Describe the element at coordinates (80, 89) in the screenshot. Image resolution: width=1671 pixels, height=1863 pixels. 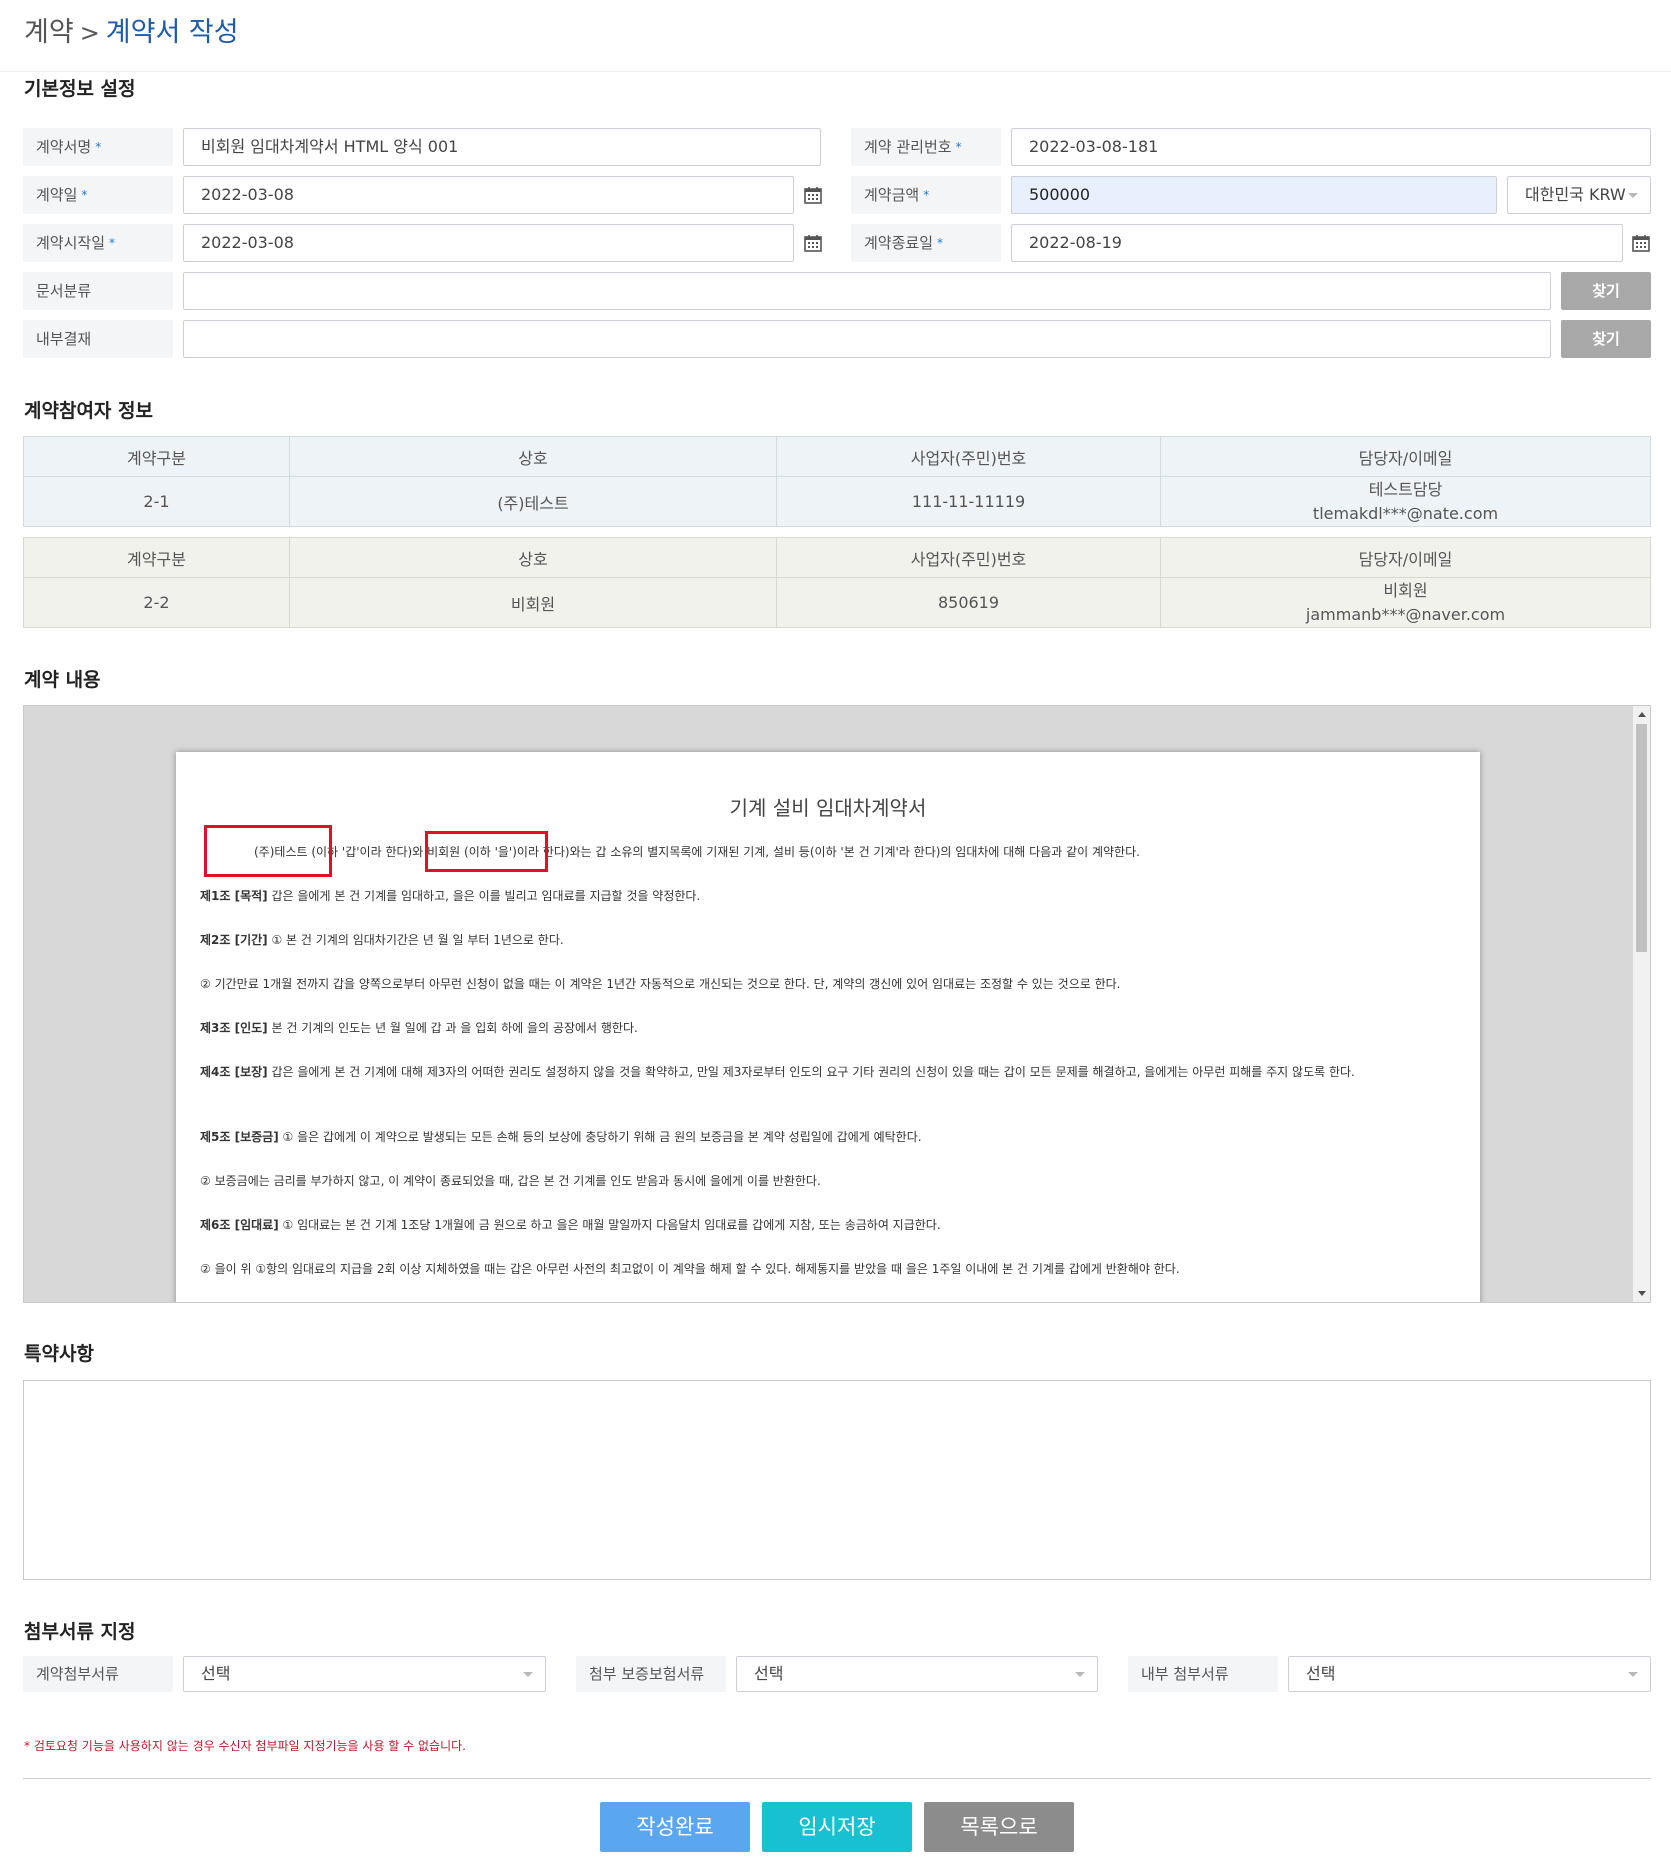
I see `basic-info-title: 기본정보 설정` at that location.